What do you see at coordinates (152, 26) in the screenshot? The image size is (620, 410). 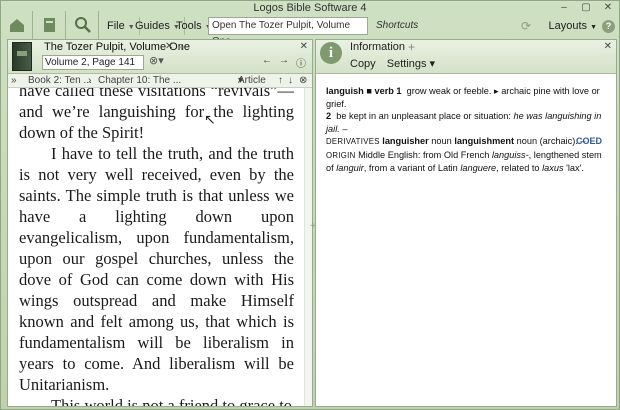 I see `guides-menu-label: Guides` at bounding box center [152, 26].